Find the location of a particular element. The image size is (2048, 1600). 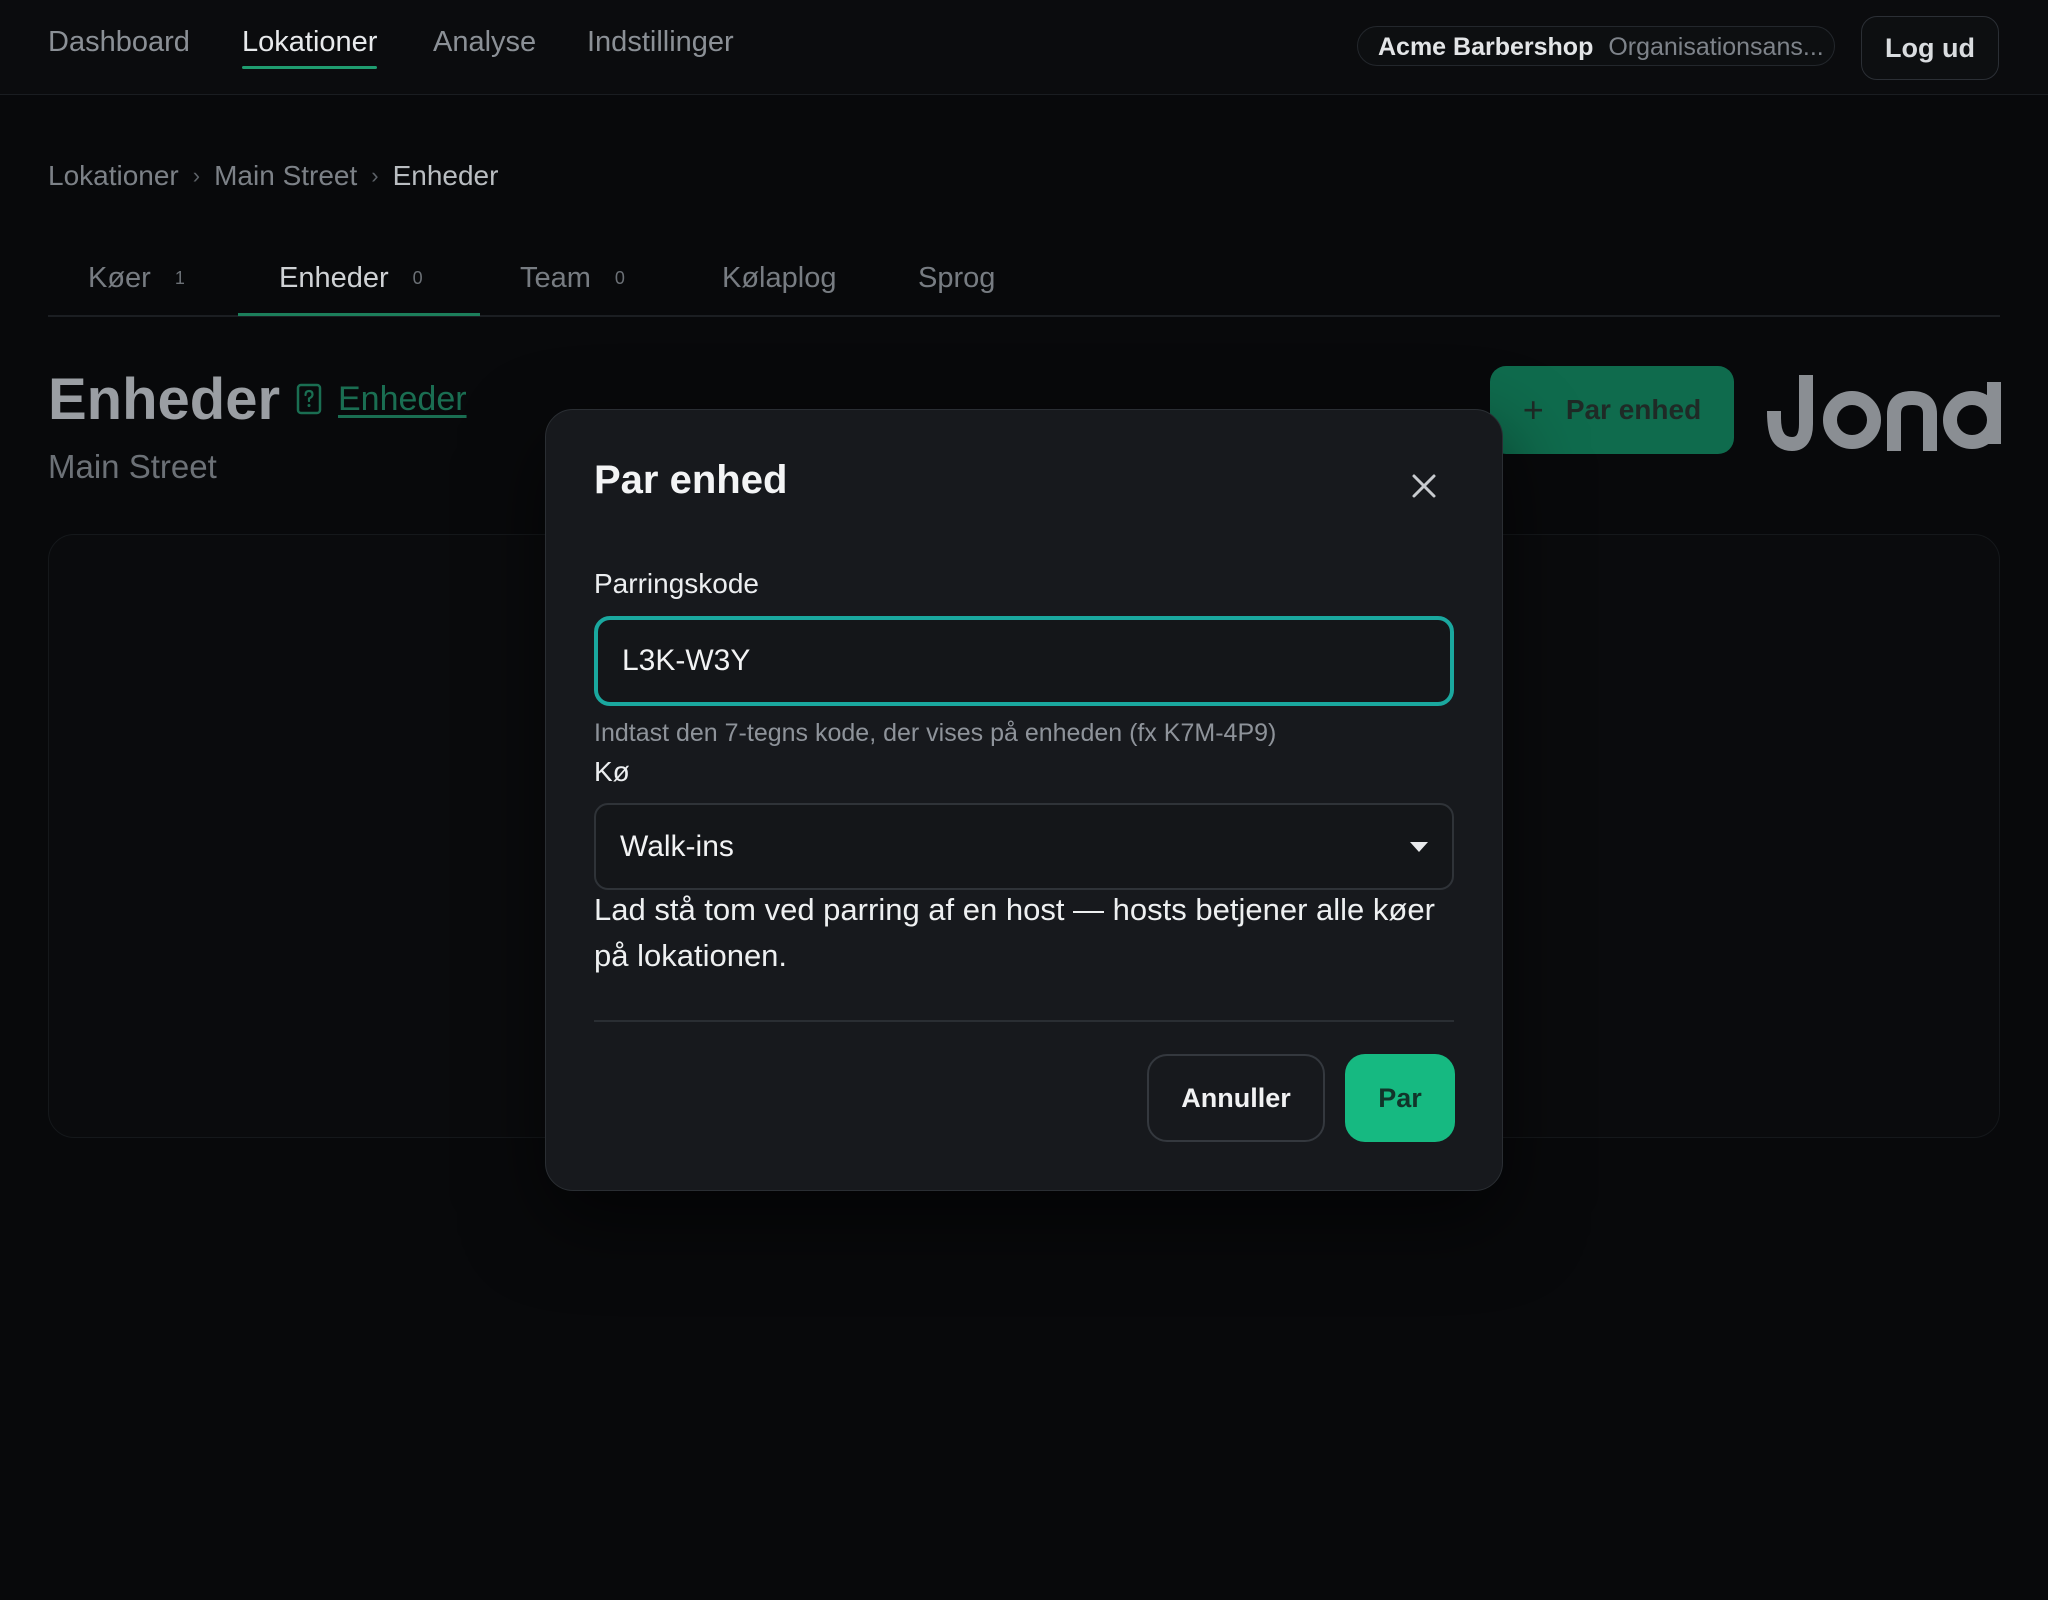

chevron-down-icon is located at coordinates (1419, 846).